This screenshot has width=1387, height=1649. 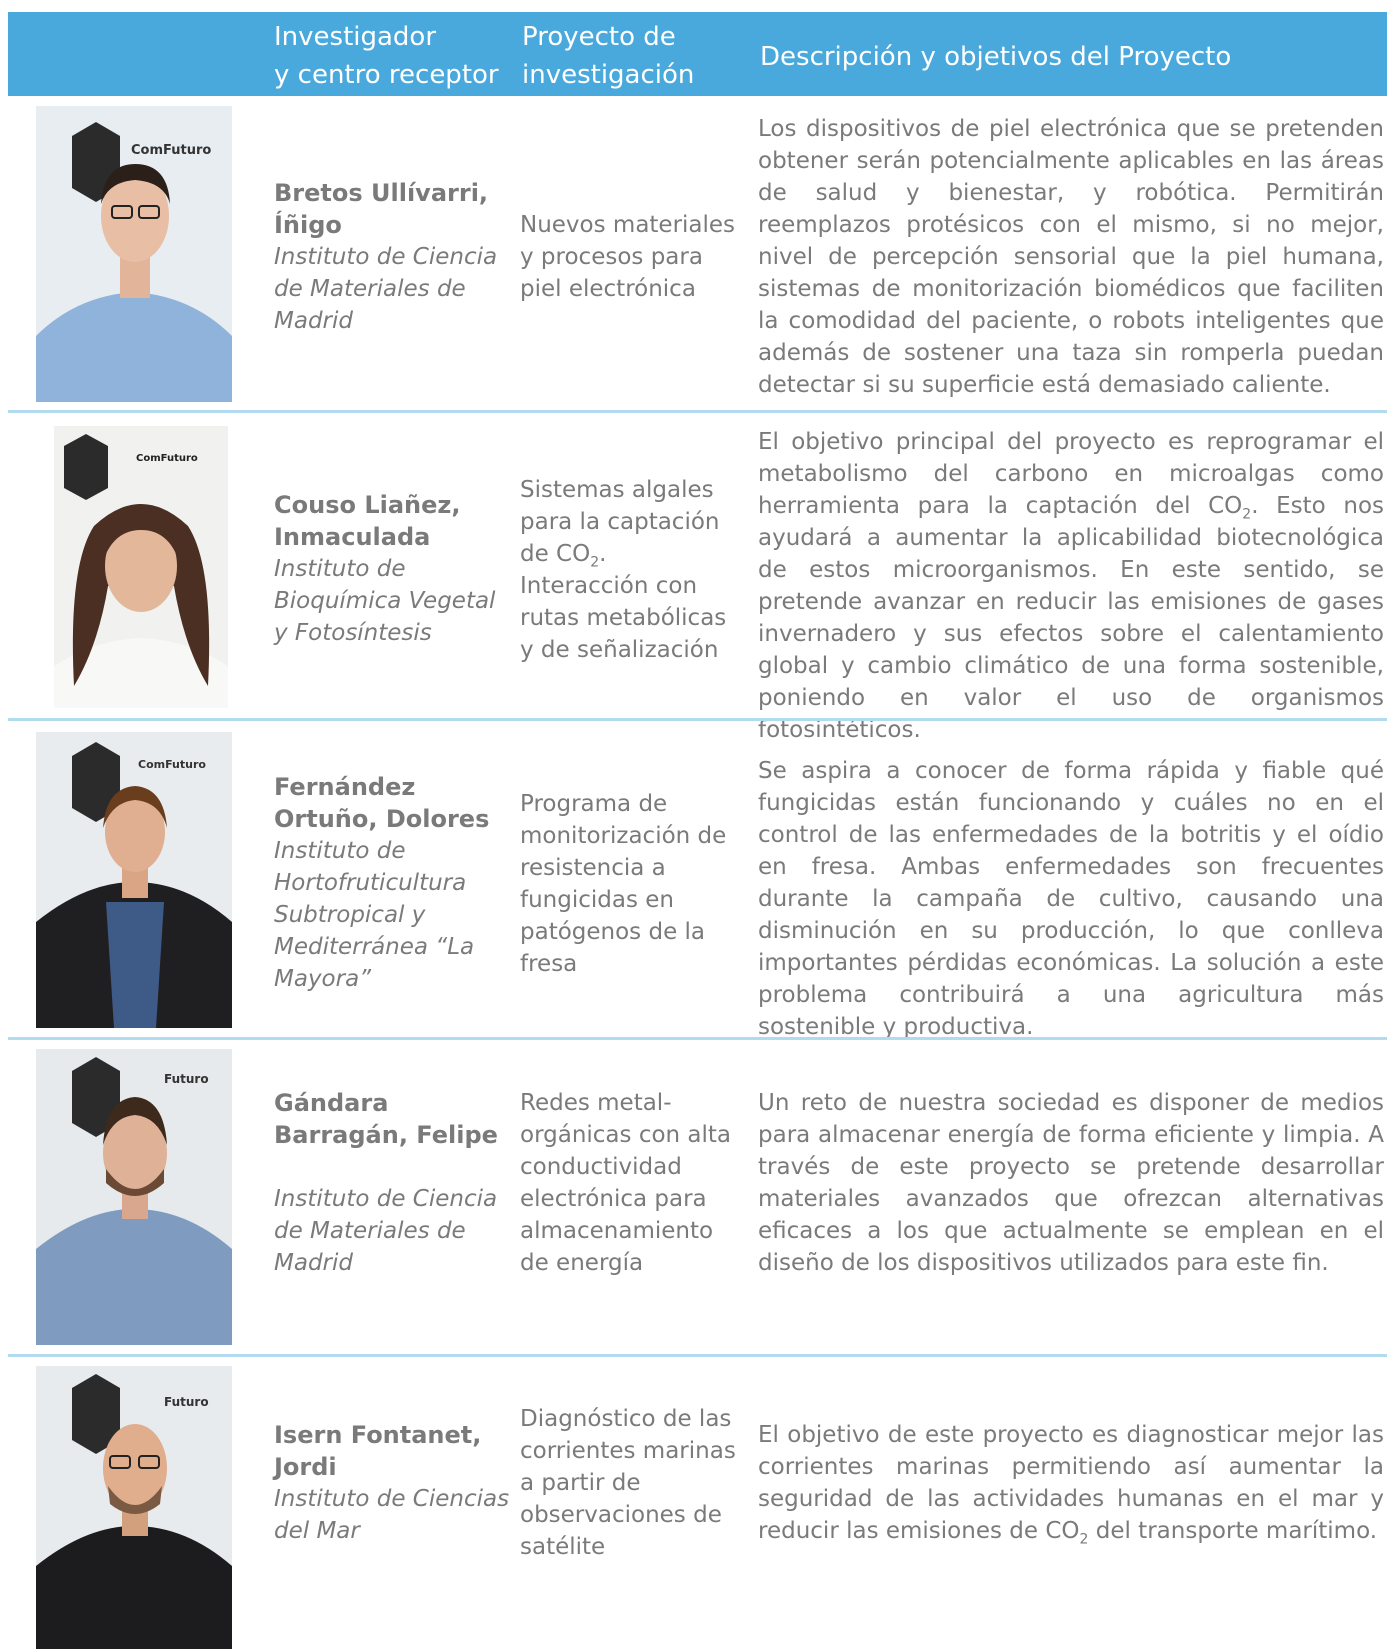 What do you see at coordinates (392, 1515) in the screenshot?
I see `researcher-institution: Instituto de Ciencias del Mar` at bounding box center [392, 1515].